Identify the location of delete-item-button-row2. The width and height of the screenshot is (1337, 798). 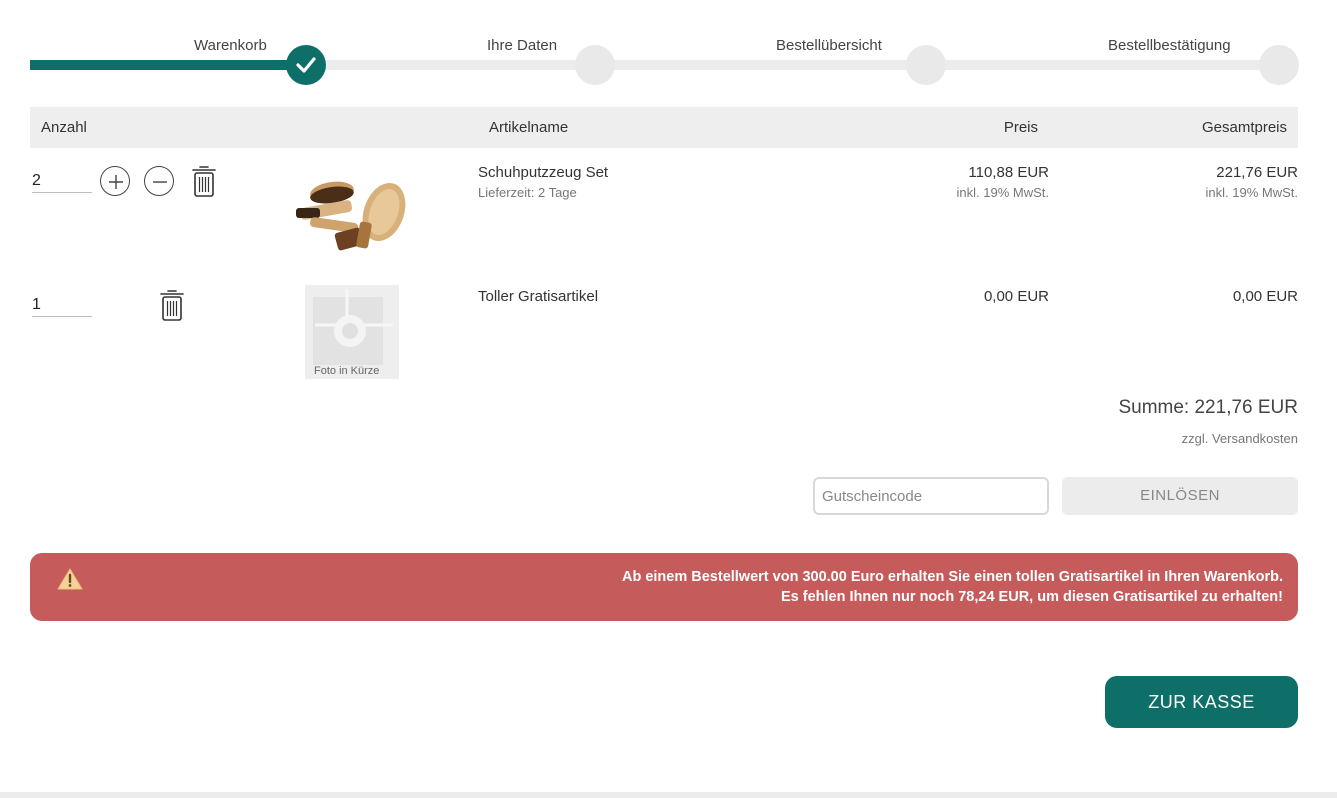
(172, 305).